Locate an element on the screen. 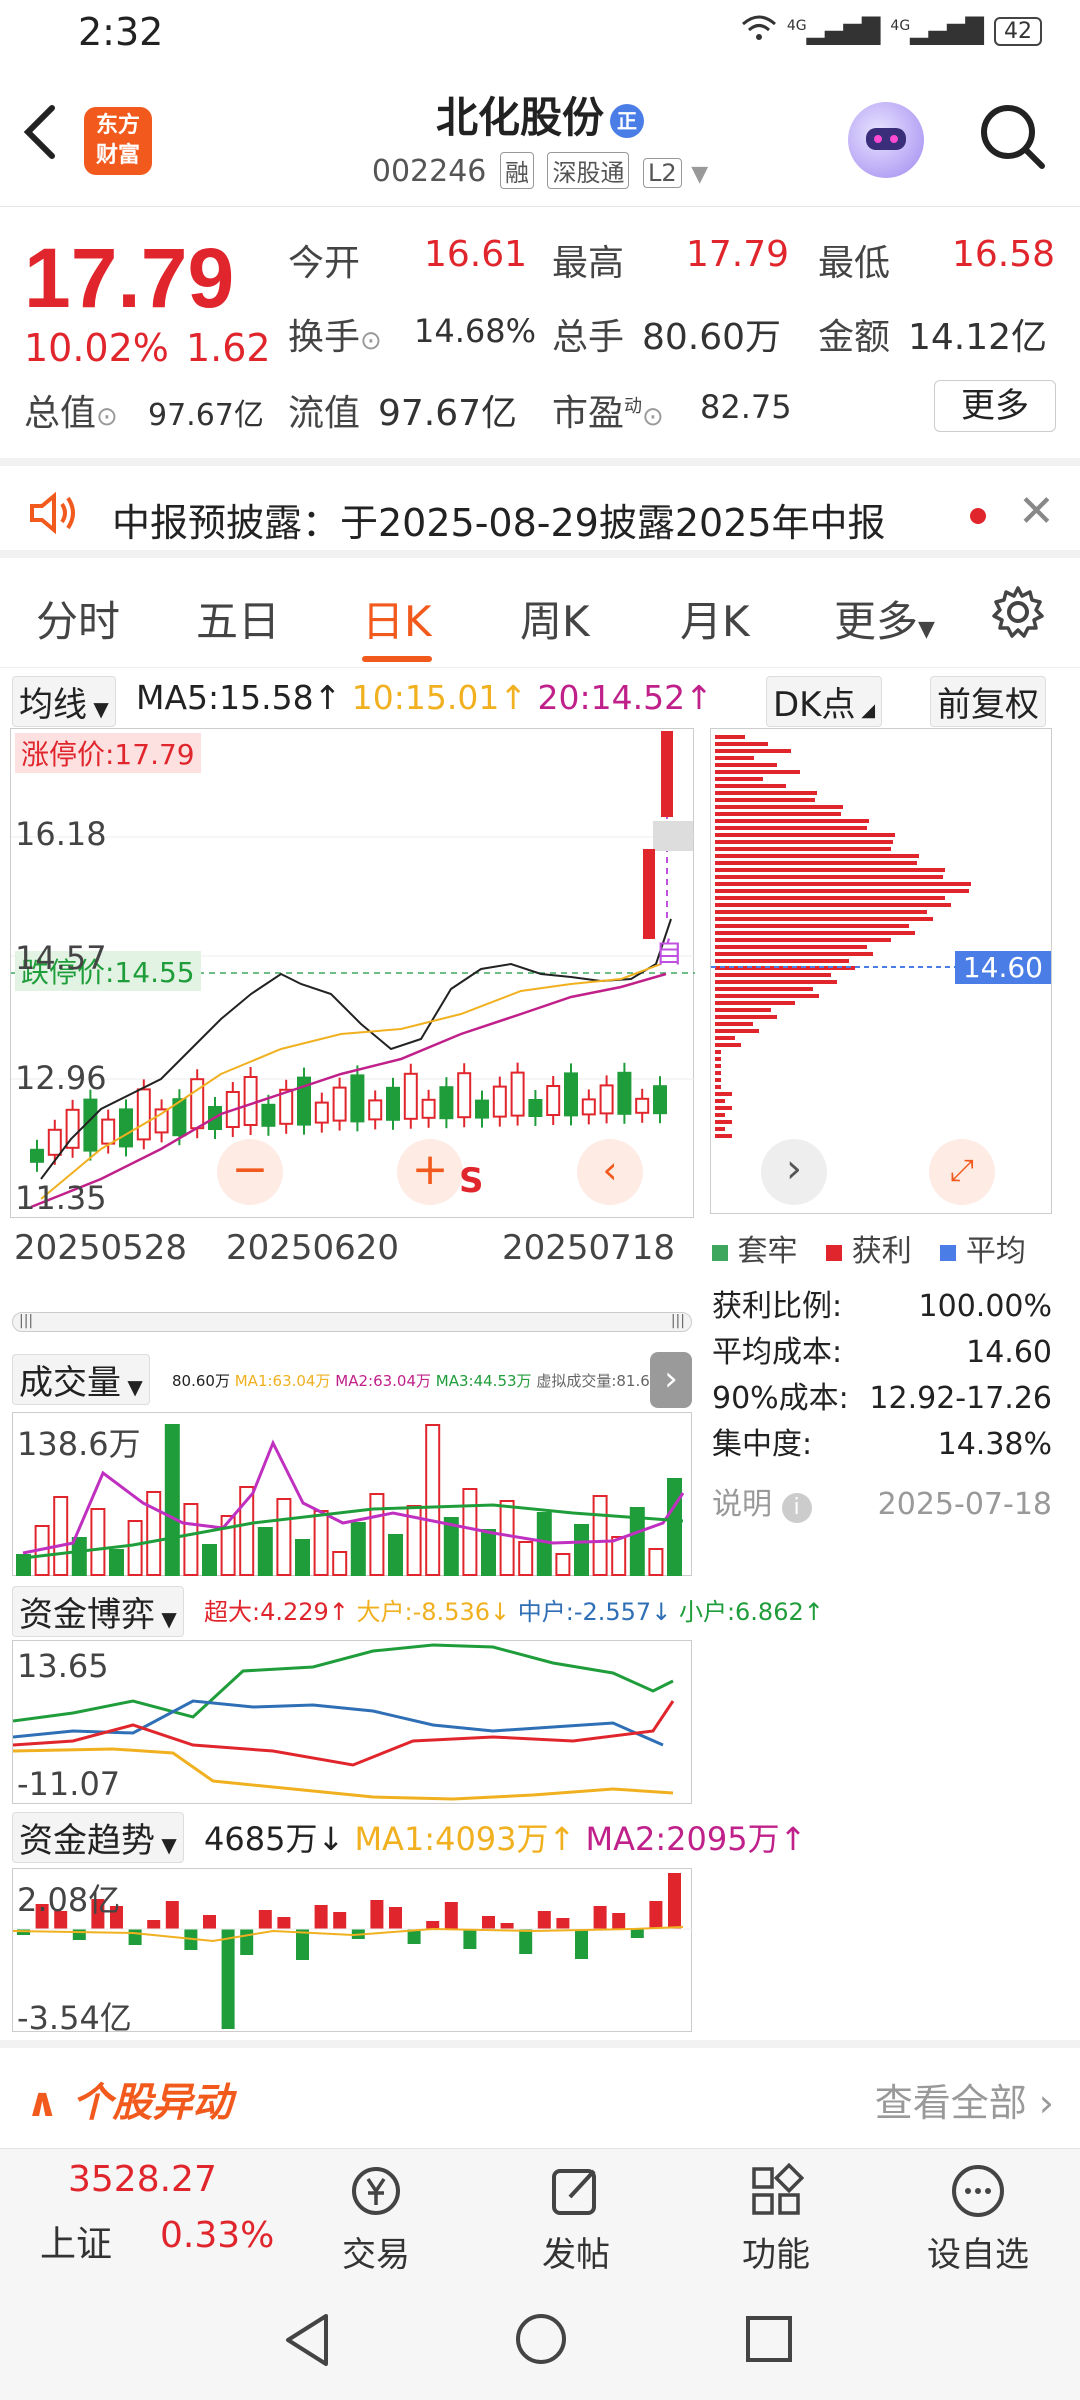  more-quote-button: 更多 is located at coordinates (995, 406).